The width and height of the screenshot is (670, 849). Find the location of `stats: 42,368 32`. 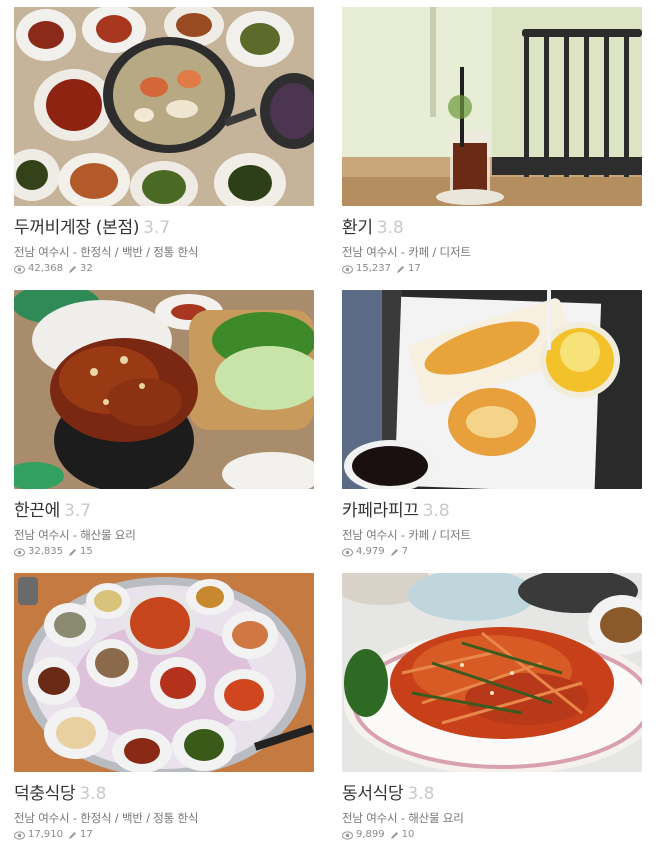

stats: 42,368 32 is located at coordinates (164, 269).